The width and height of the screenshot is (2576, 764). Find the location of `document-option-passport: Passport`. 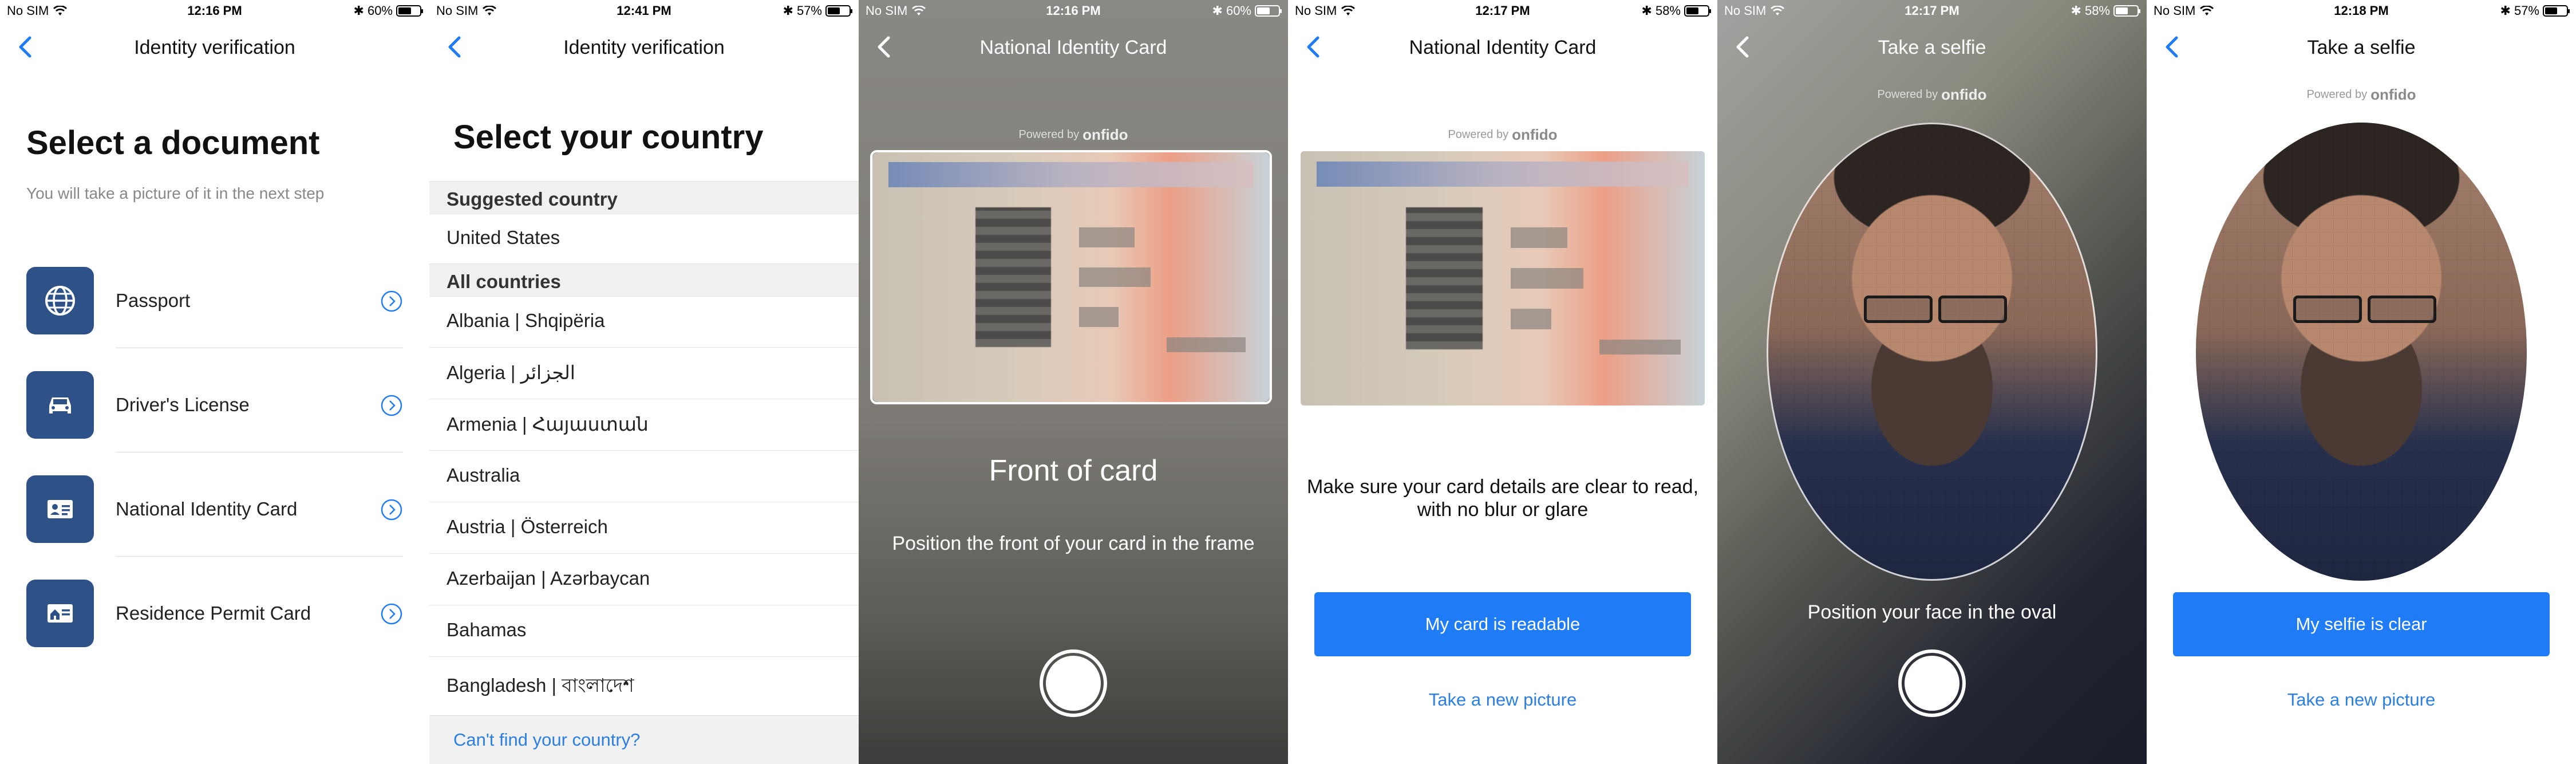

document-option-passport: Passport is located at coordinates (214, 296).